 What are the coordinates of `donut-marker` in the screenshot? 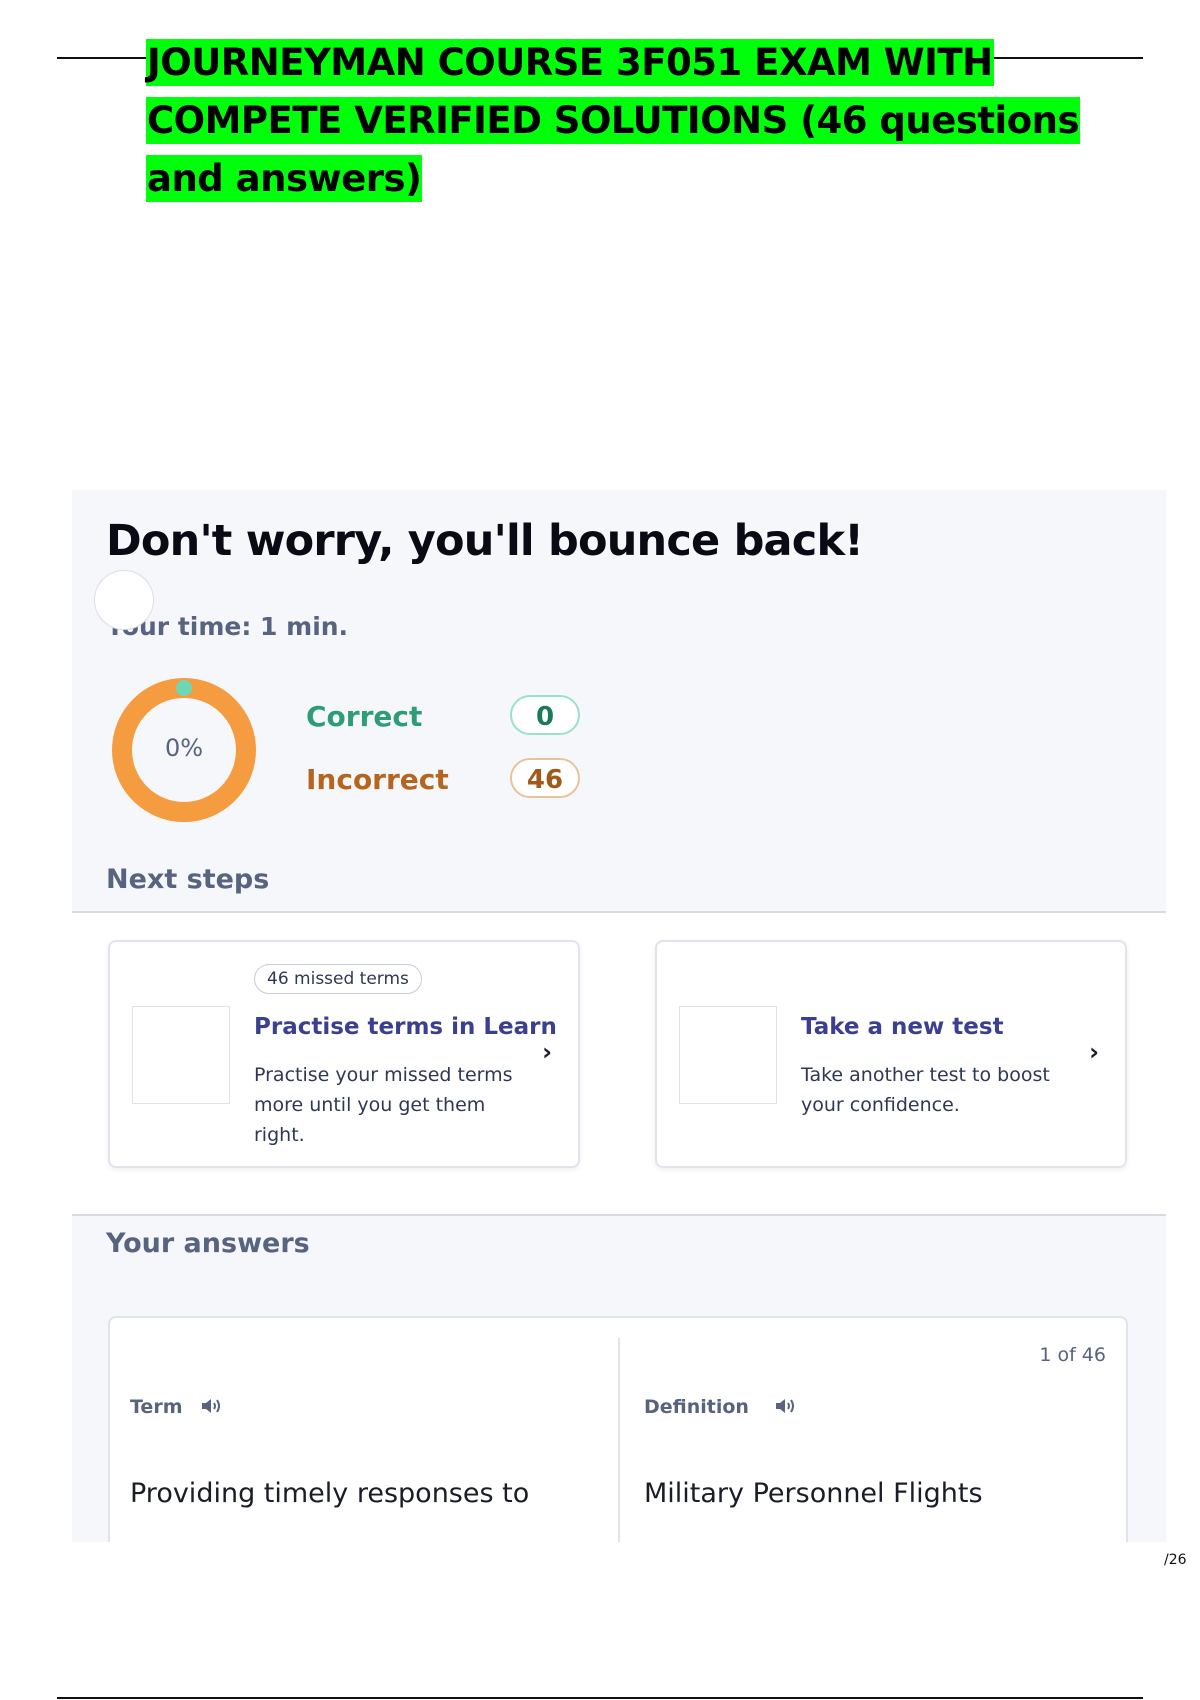 It's located at (184, 688).